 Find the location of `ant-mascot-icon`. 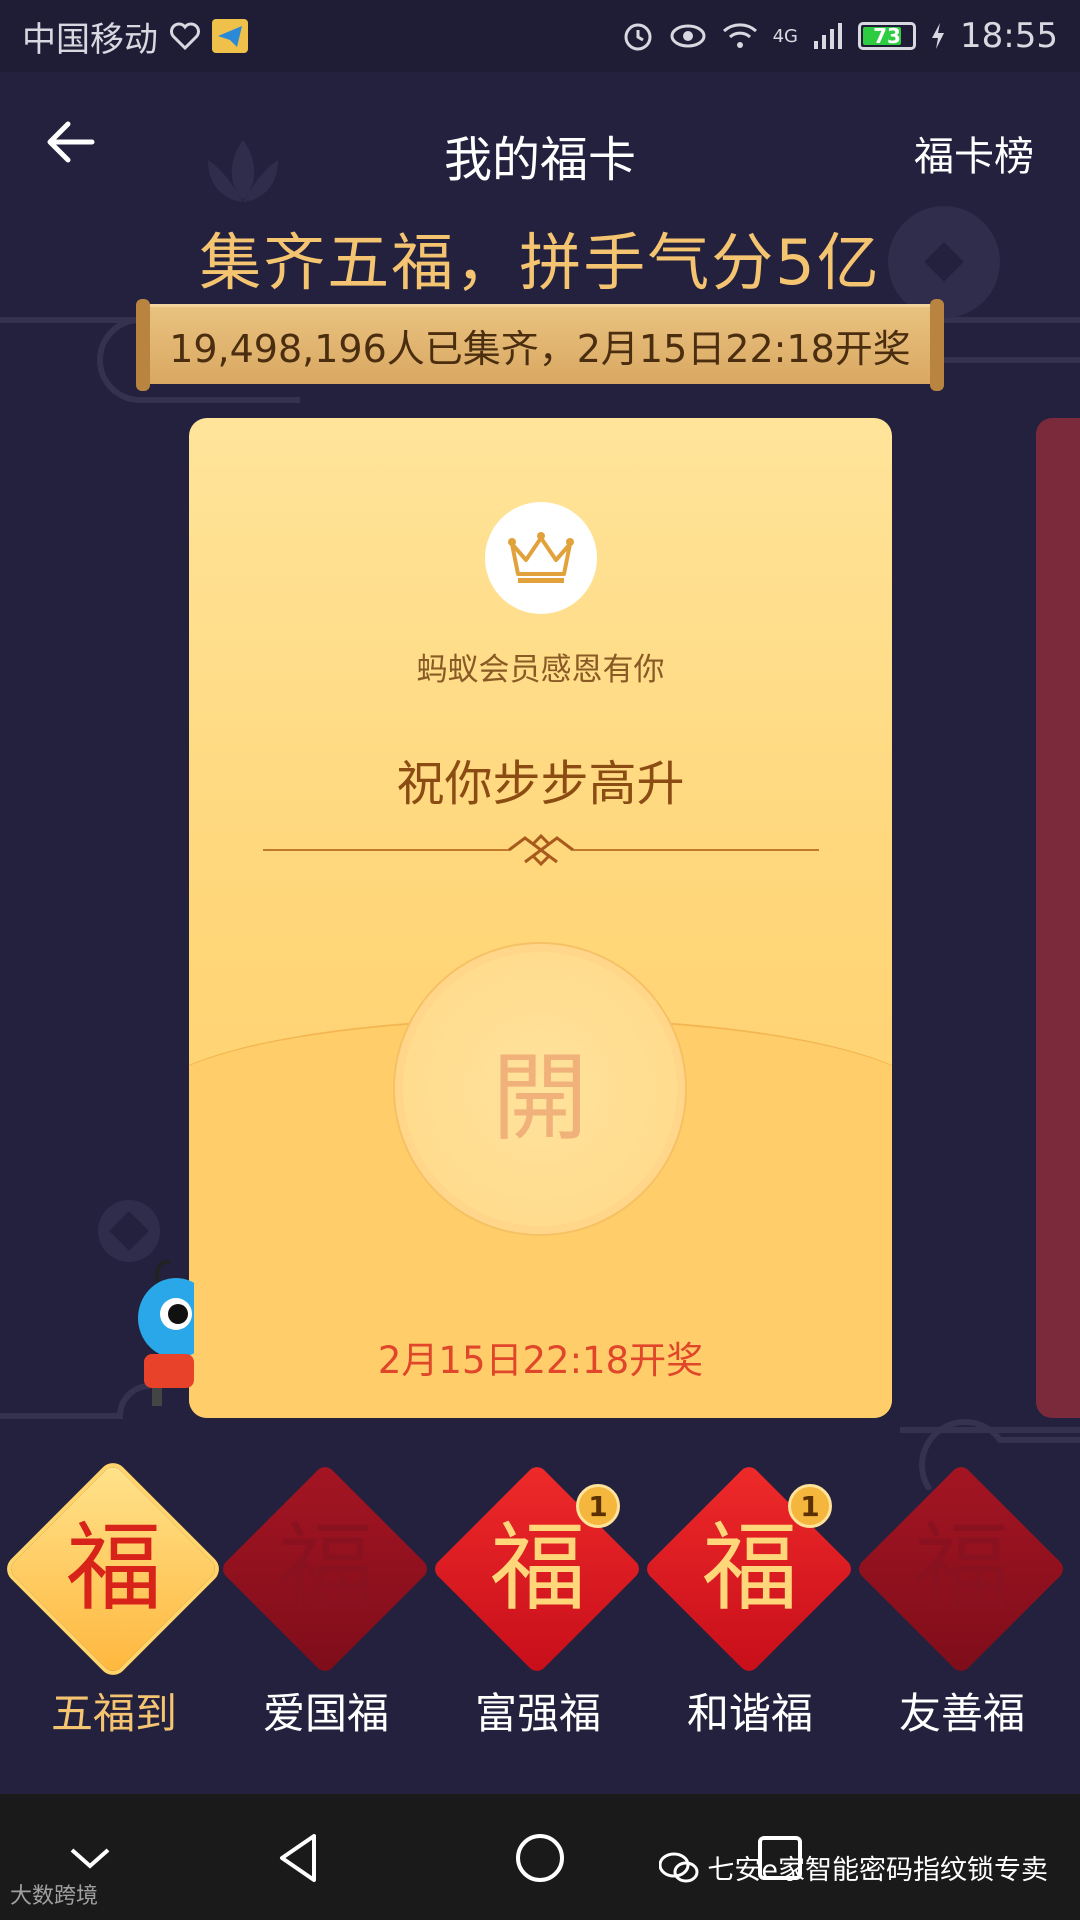

ant-mascot-icon is located at coordinates (166, 1332).